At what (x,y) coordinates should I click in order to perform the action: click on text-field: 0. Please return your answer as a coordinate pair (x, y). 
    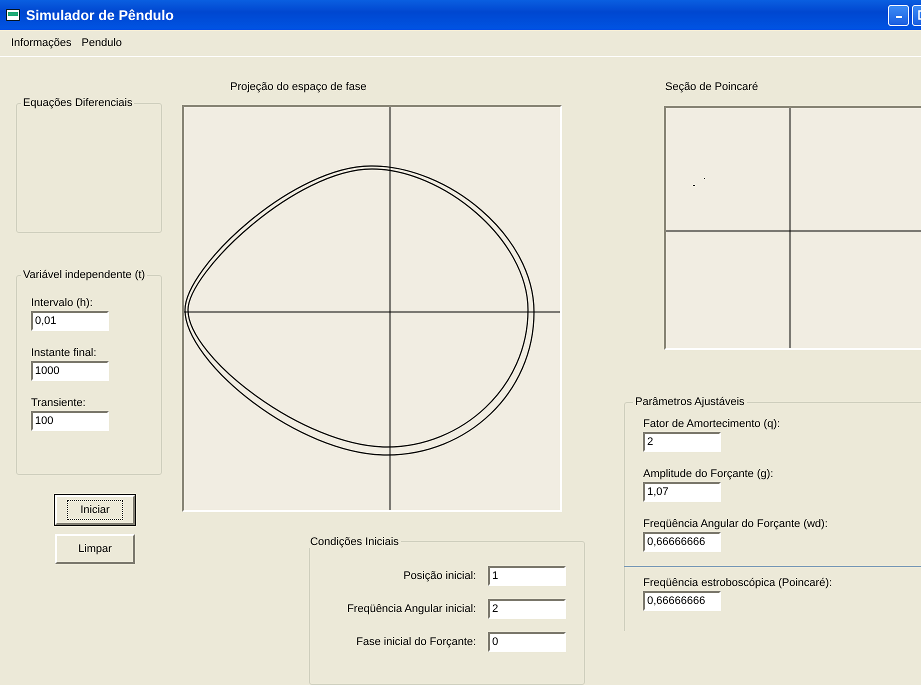
    Looking at the image, I should click on (527, 642).